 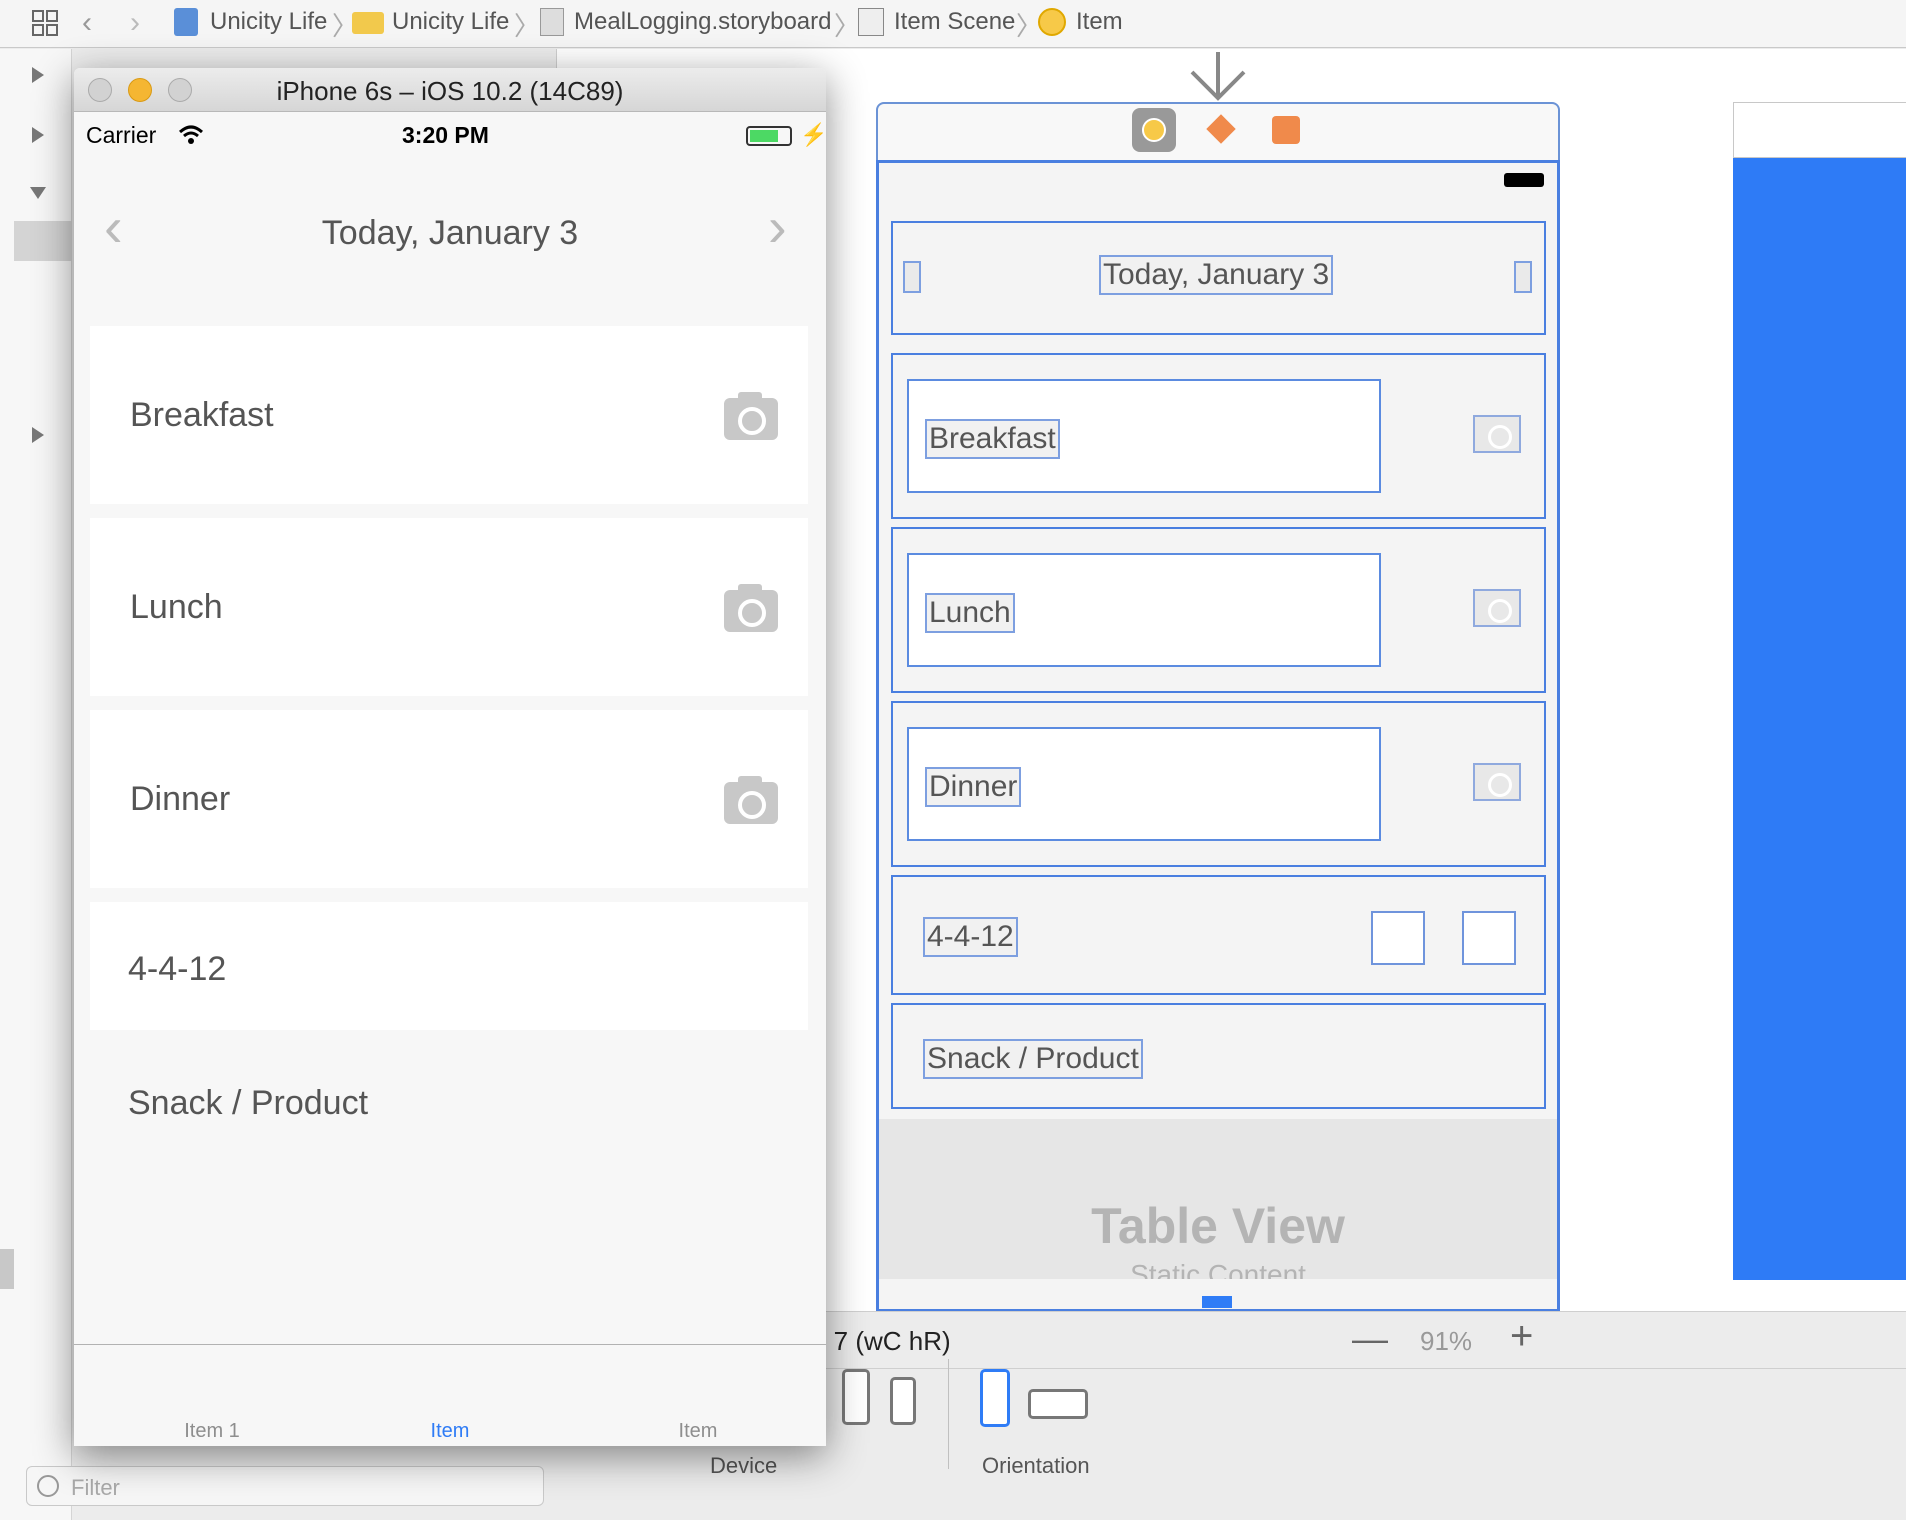 What do you see at coordinates (1521, 1336) in the screenshot?
I see `zoom-in-button: +` at bounding box center [1521, 1336].